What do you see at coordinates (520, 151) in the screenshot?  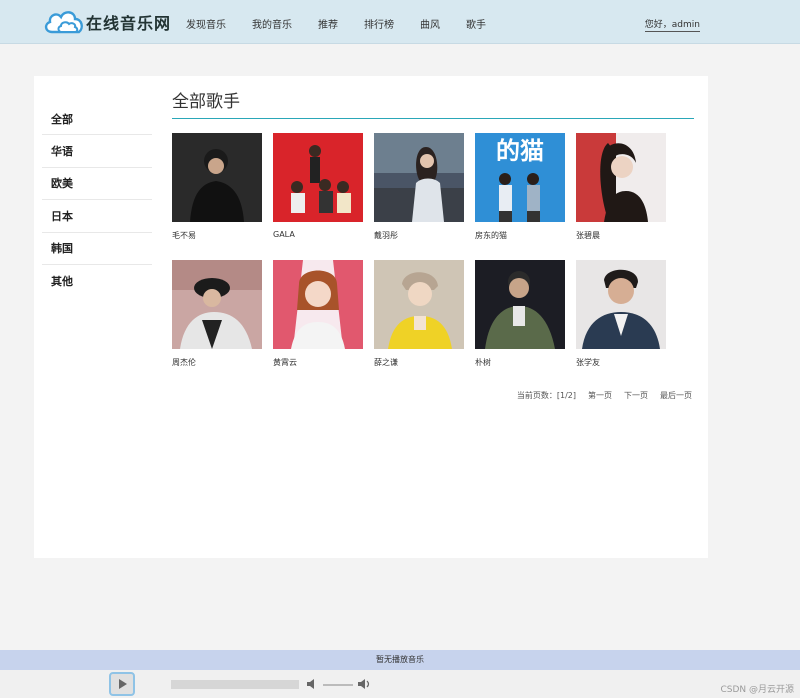 I see `album-cover-text: 的猫` at bounding box center [520, 151].